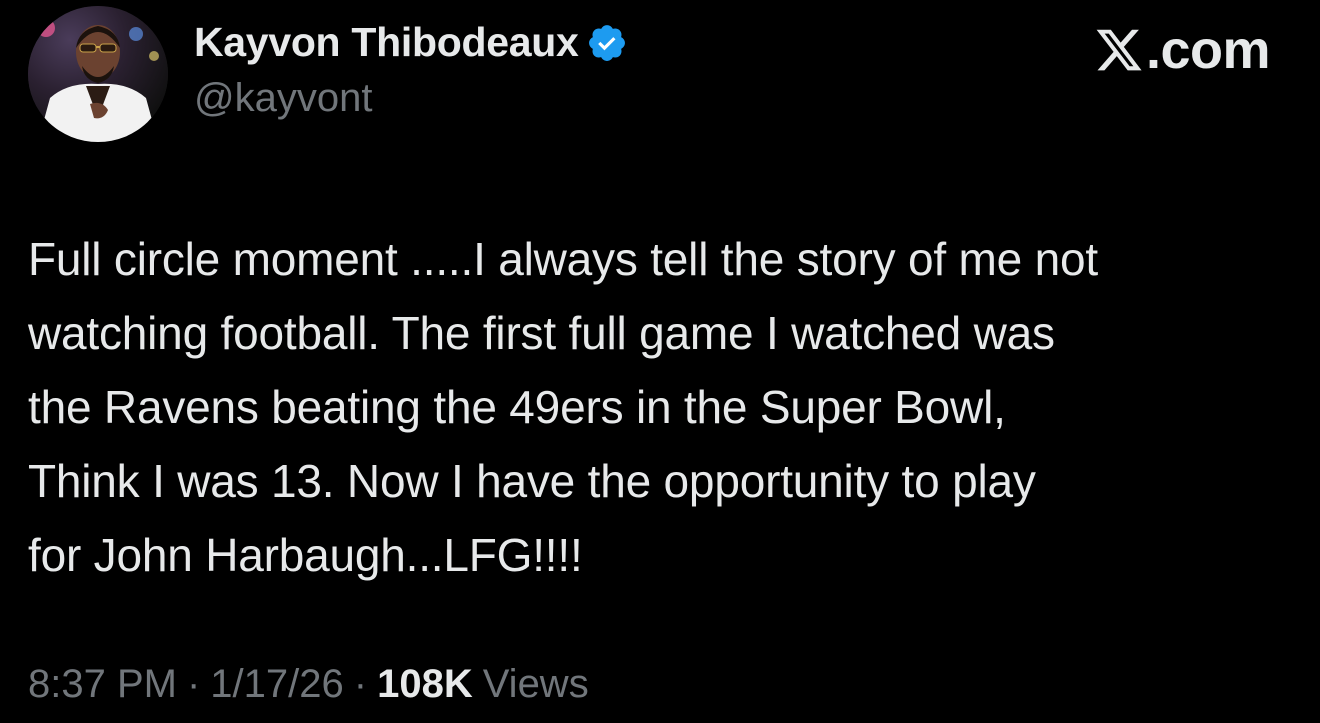 This screenshot has height=723, width=1320. I want to click on author-handle: @kayvont, so click(283, 98).